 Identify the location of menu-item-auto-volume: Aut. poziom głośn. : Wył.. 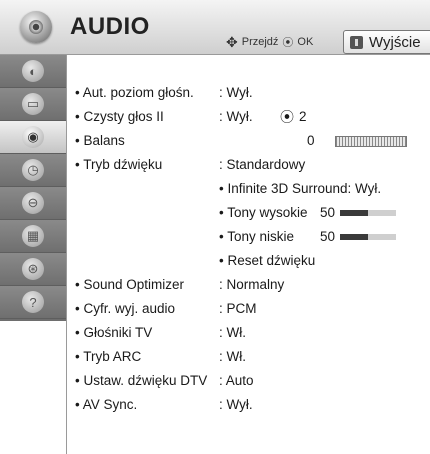
(248, 93).